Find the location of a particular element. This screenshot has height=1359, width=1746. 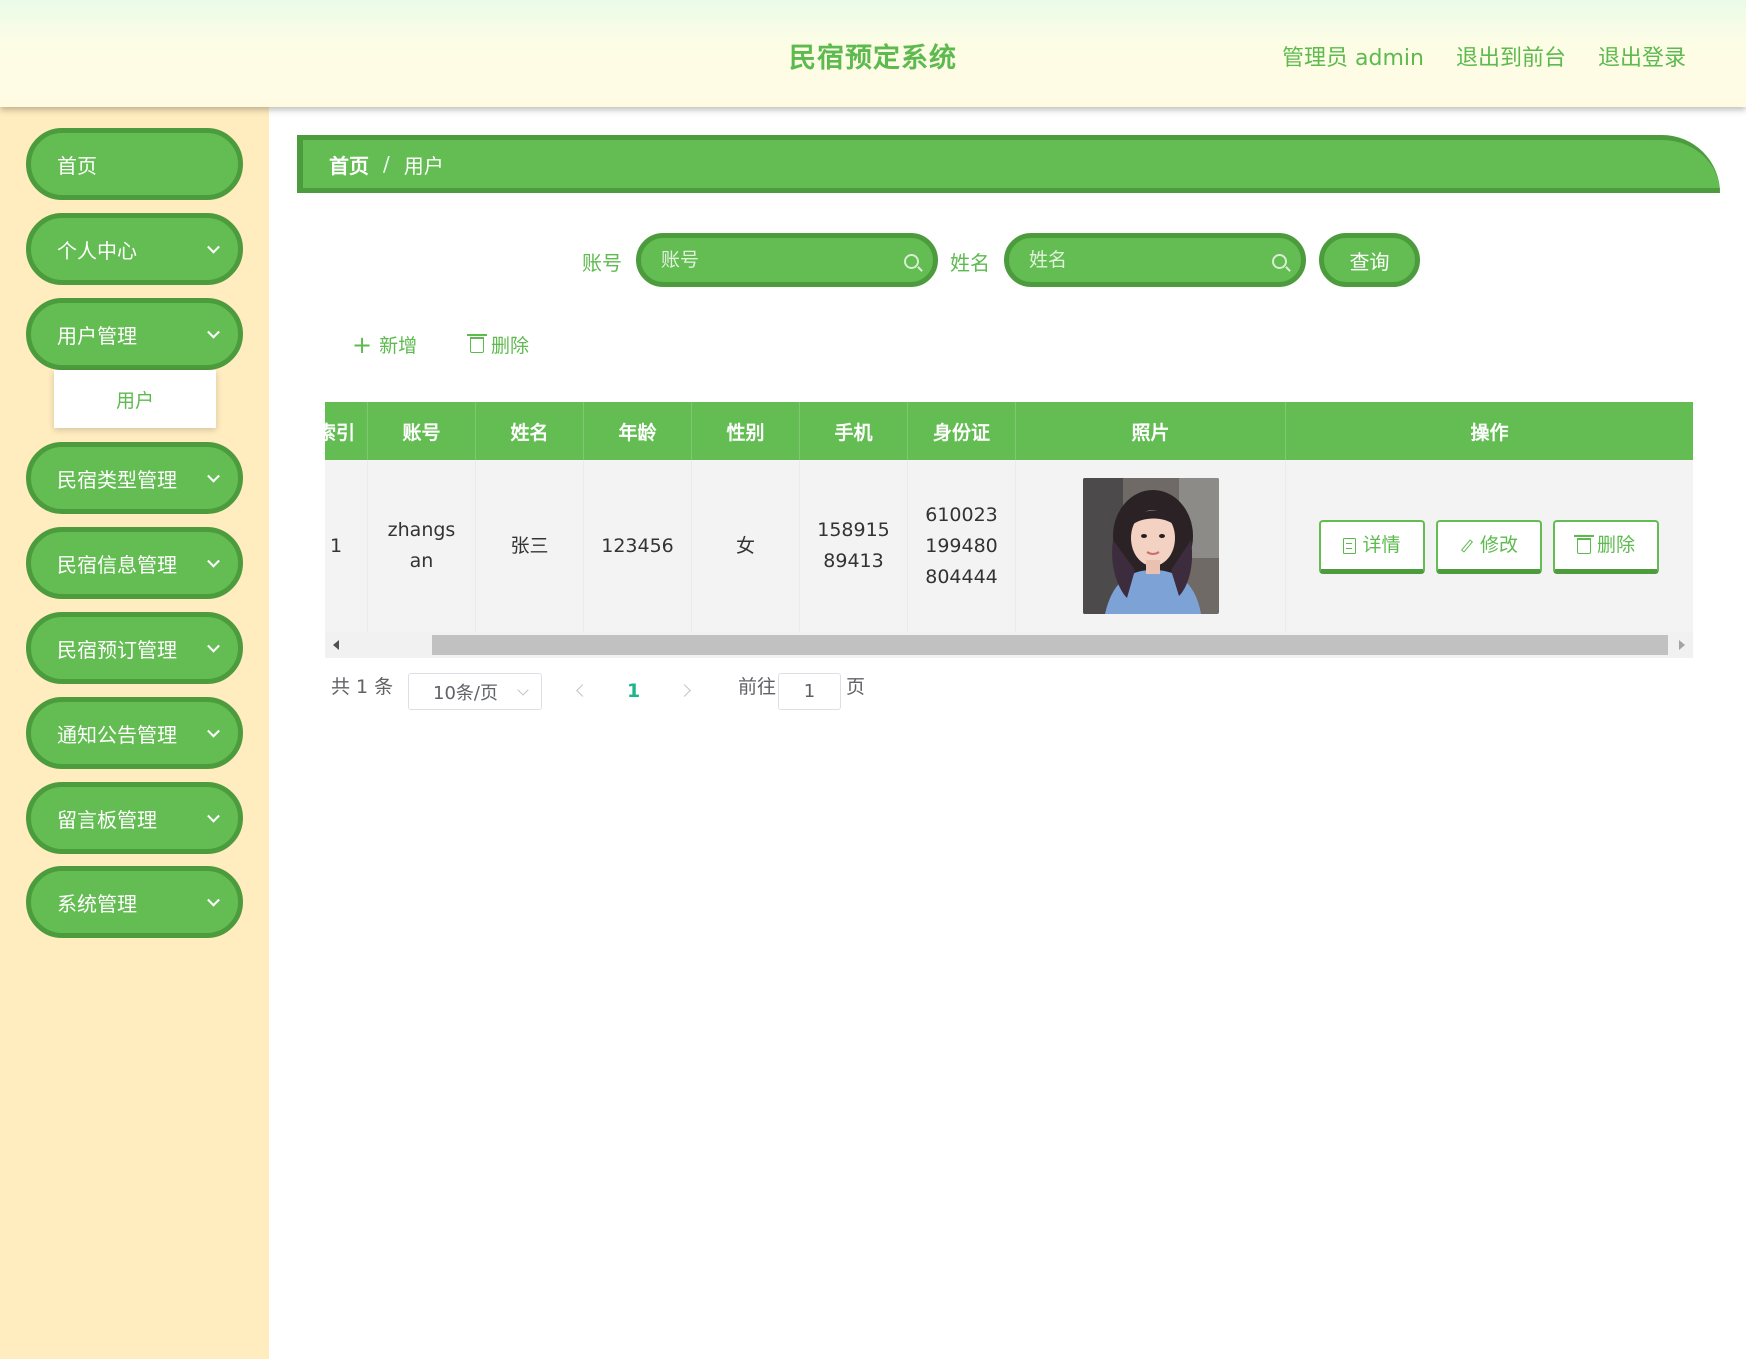

name-search-field is located at coordinates (1155, 260).